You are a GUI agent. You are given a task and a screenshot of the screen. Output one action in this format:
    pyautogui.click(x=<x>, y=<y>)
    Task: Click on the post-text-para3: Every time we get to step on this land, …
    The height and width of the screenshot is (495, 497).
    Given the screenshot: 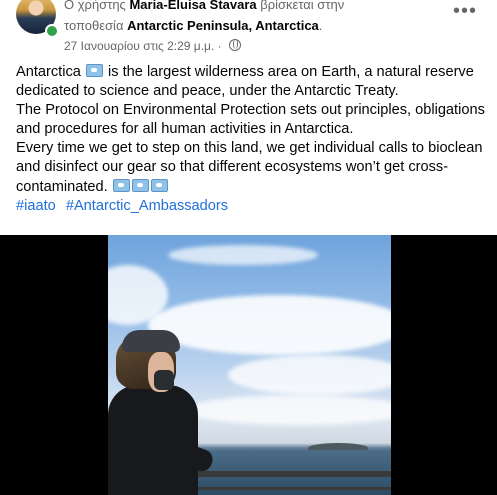 What is the action you would take?
    pyautogui.click(x=249, y=167)
    